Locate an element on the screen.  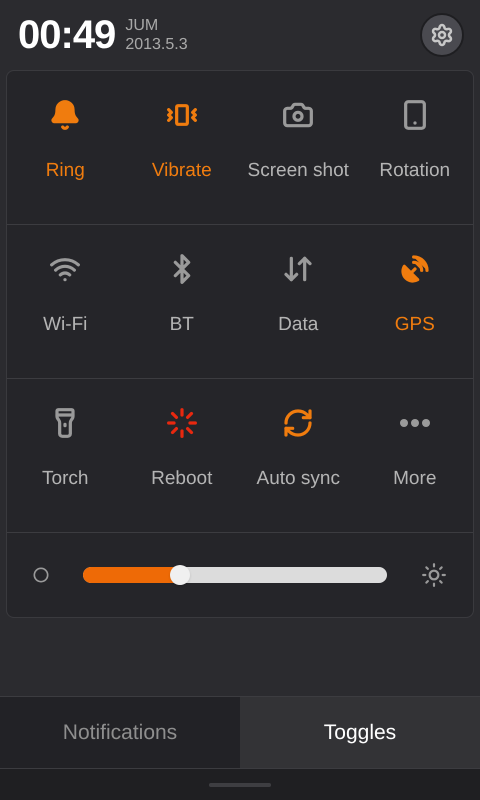
bell-icon is located at coordinates (65, 115).